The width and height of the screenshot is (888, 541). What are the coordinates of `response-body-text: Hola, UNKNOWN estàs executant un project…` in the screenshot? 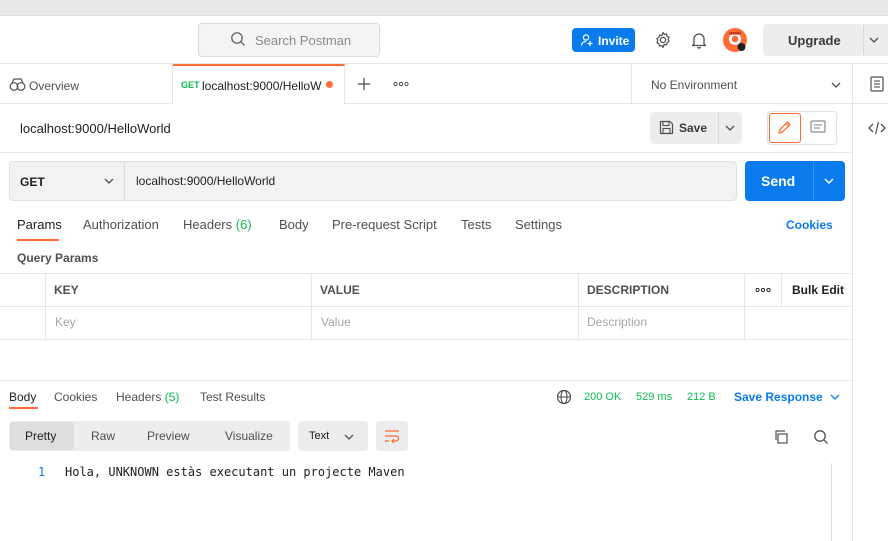 It's located at (235, 472).